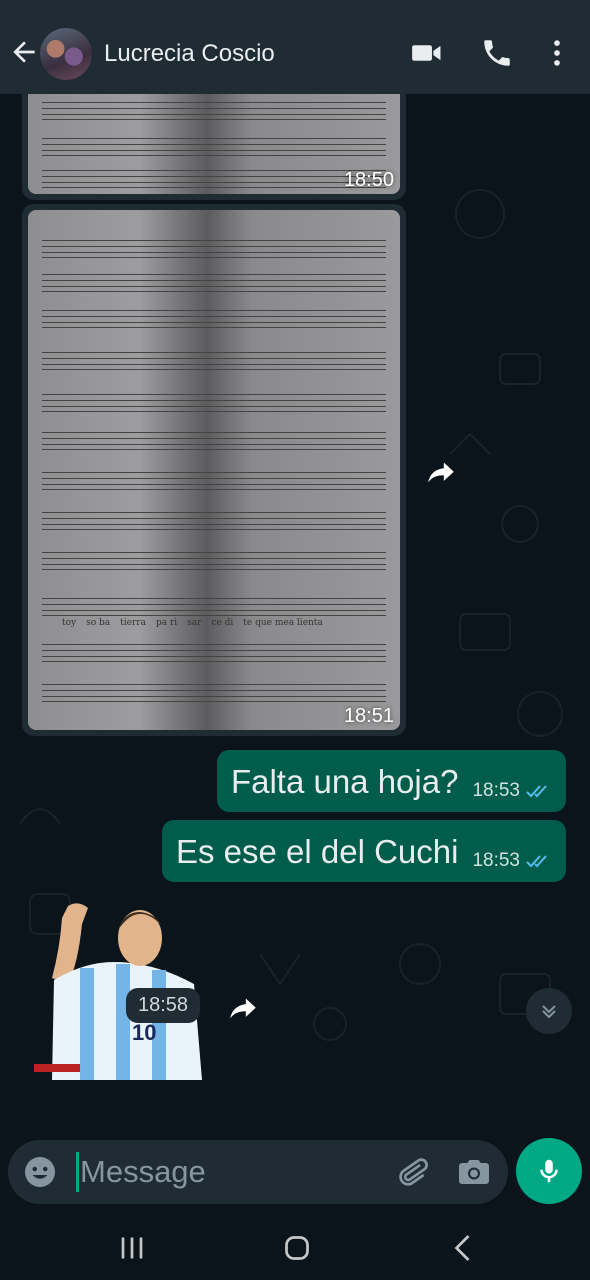 The image size is (590, 1280). I want to click on outgoing-message: Es ese el del Cuchi 18:53, so click(363, 851).